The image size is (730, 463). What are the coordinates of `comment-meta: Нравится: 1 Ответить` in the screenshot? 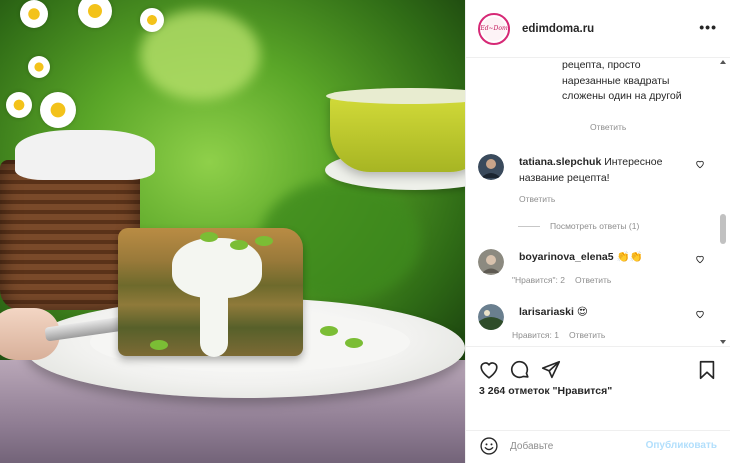 It's located at (558, 335).